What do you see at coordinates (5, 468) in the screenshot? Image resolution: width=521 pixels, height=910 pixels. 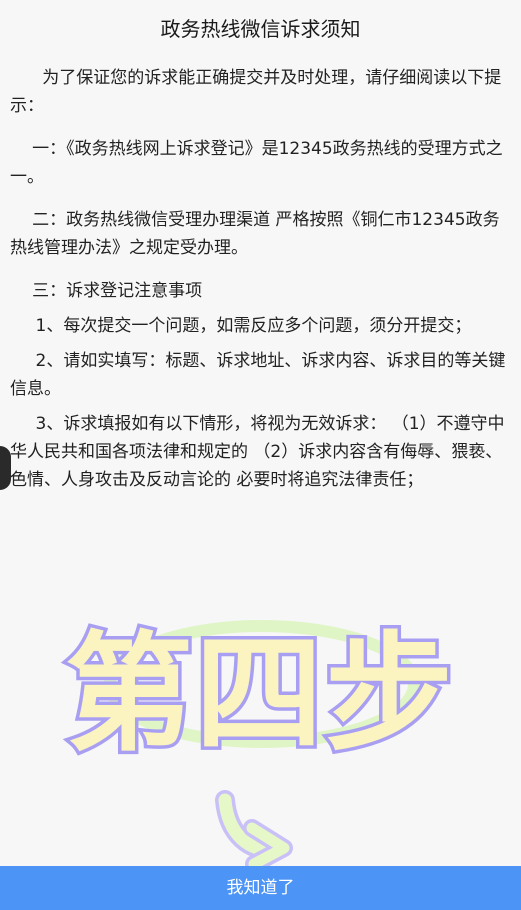 I see `side-handle` at bounding box center [5, 468].